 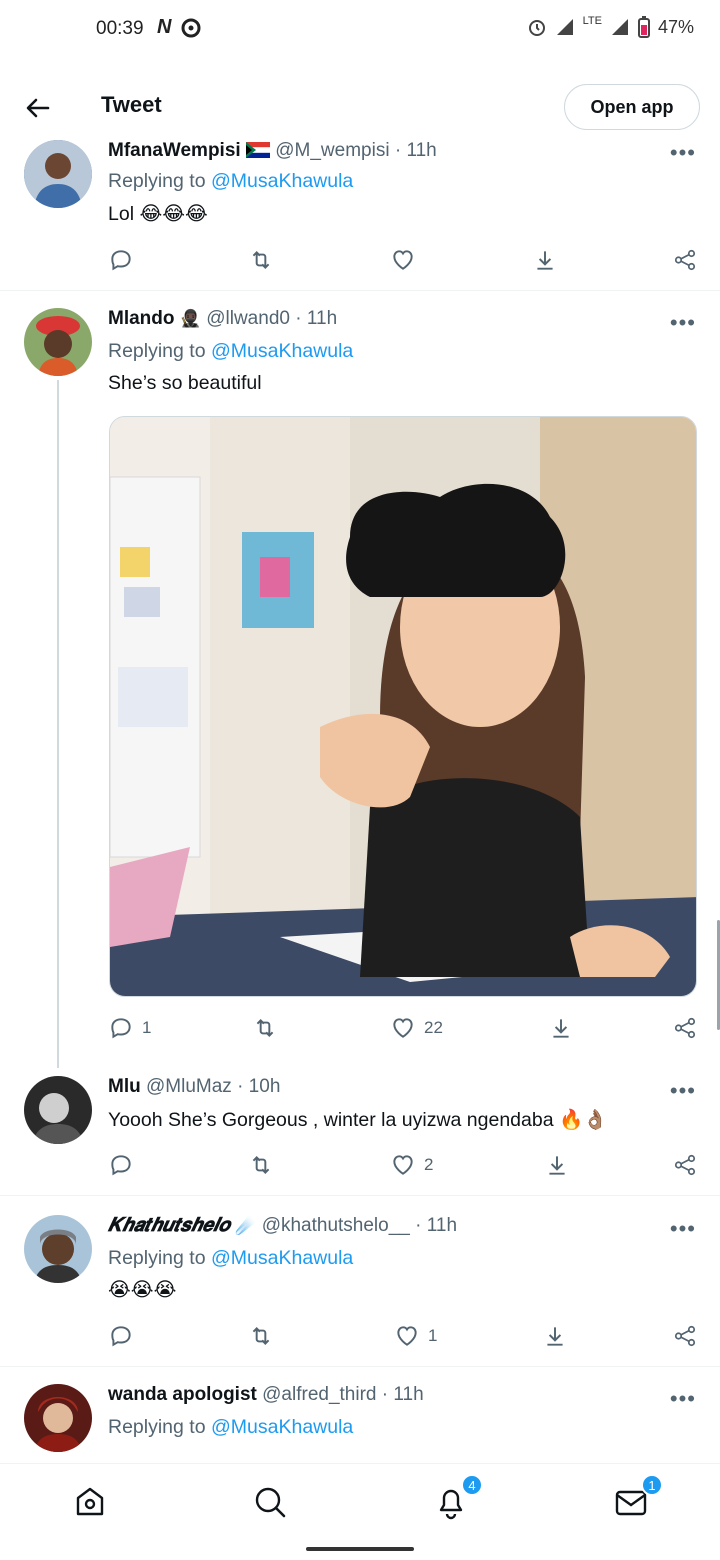 I want to click on author-handle: @llwand0, so click(x=248, y=318).